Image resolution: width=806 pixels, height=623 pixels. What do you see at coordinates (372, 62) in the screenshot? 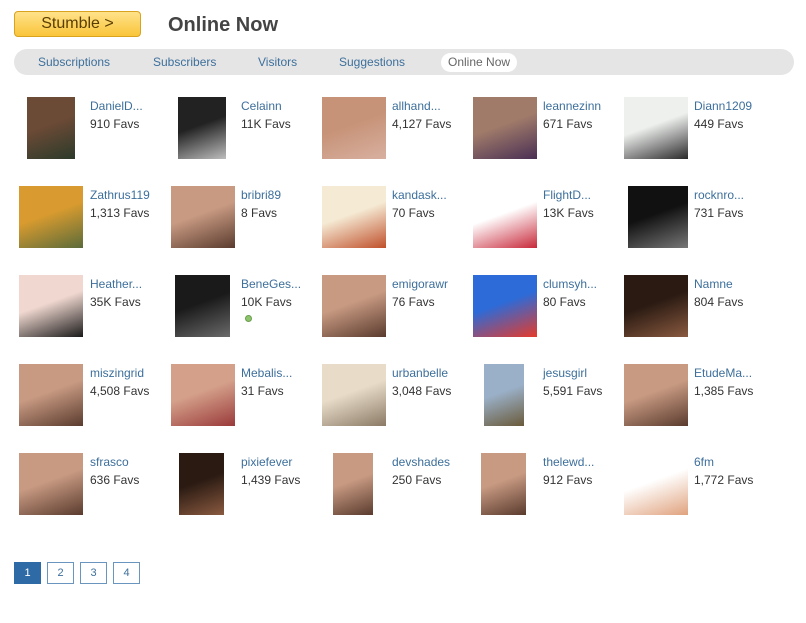
I see `tab-suggestions: Suggestions` at bounding box center [372, 62].